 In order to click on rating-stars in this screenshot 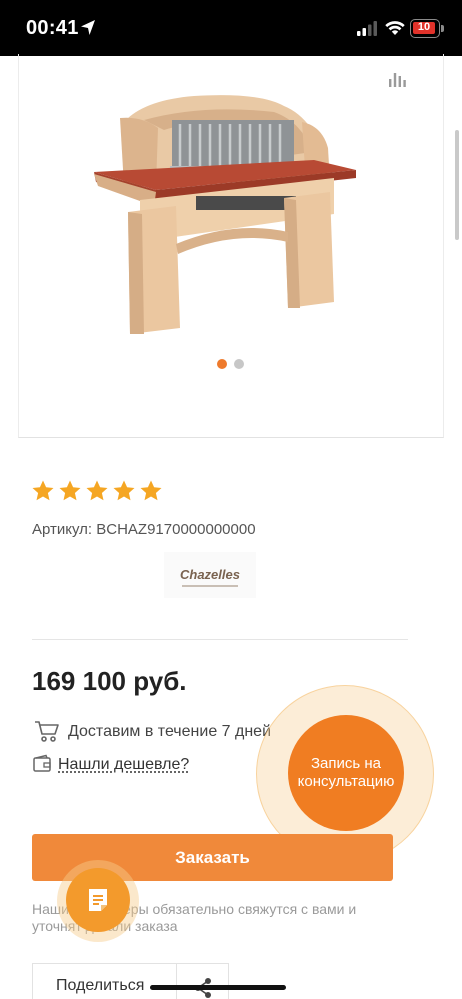, I will do `click(97, 491)`.